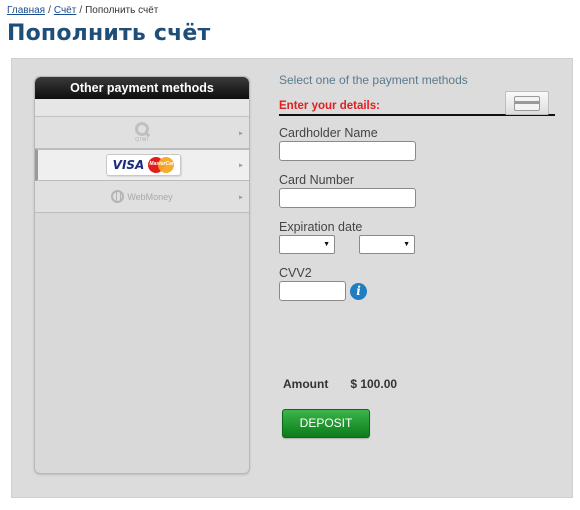  What do you see at coordinates (417, 244) in the screenshot?
I see `expiration-selects: ▼ ▼` at bounding box center [417, 244].